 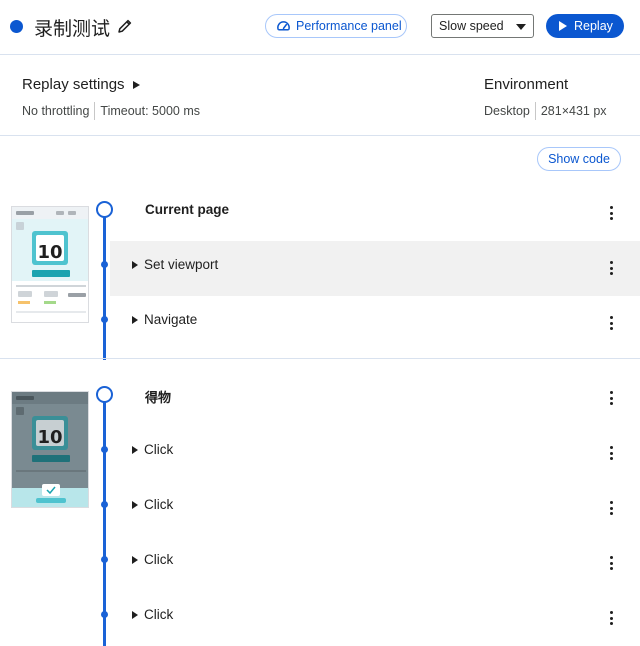 I want to click on step-row-navigate: Navigate, so click(x=164, y=319).